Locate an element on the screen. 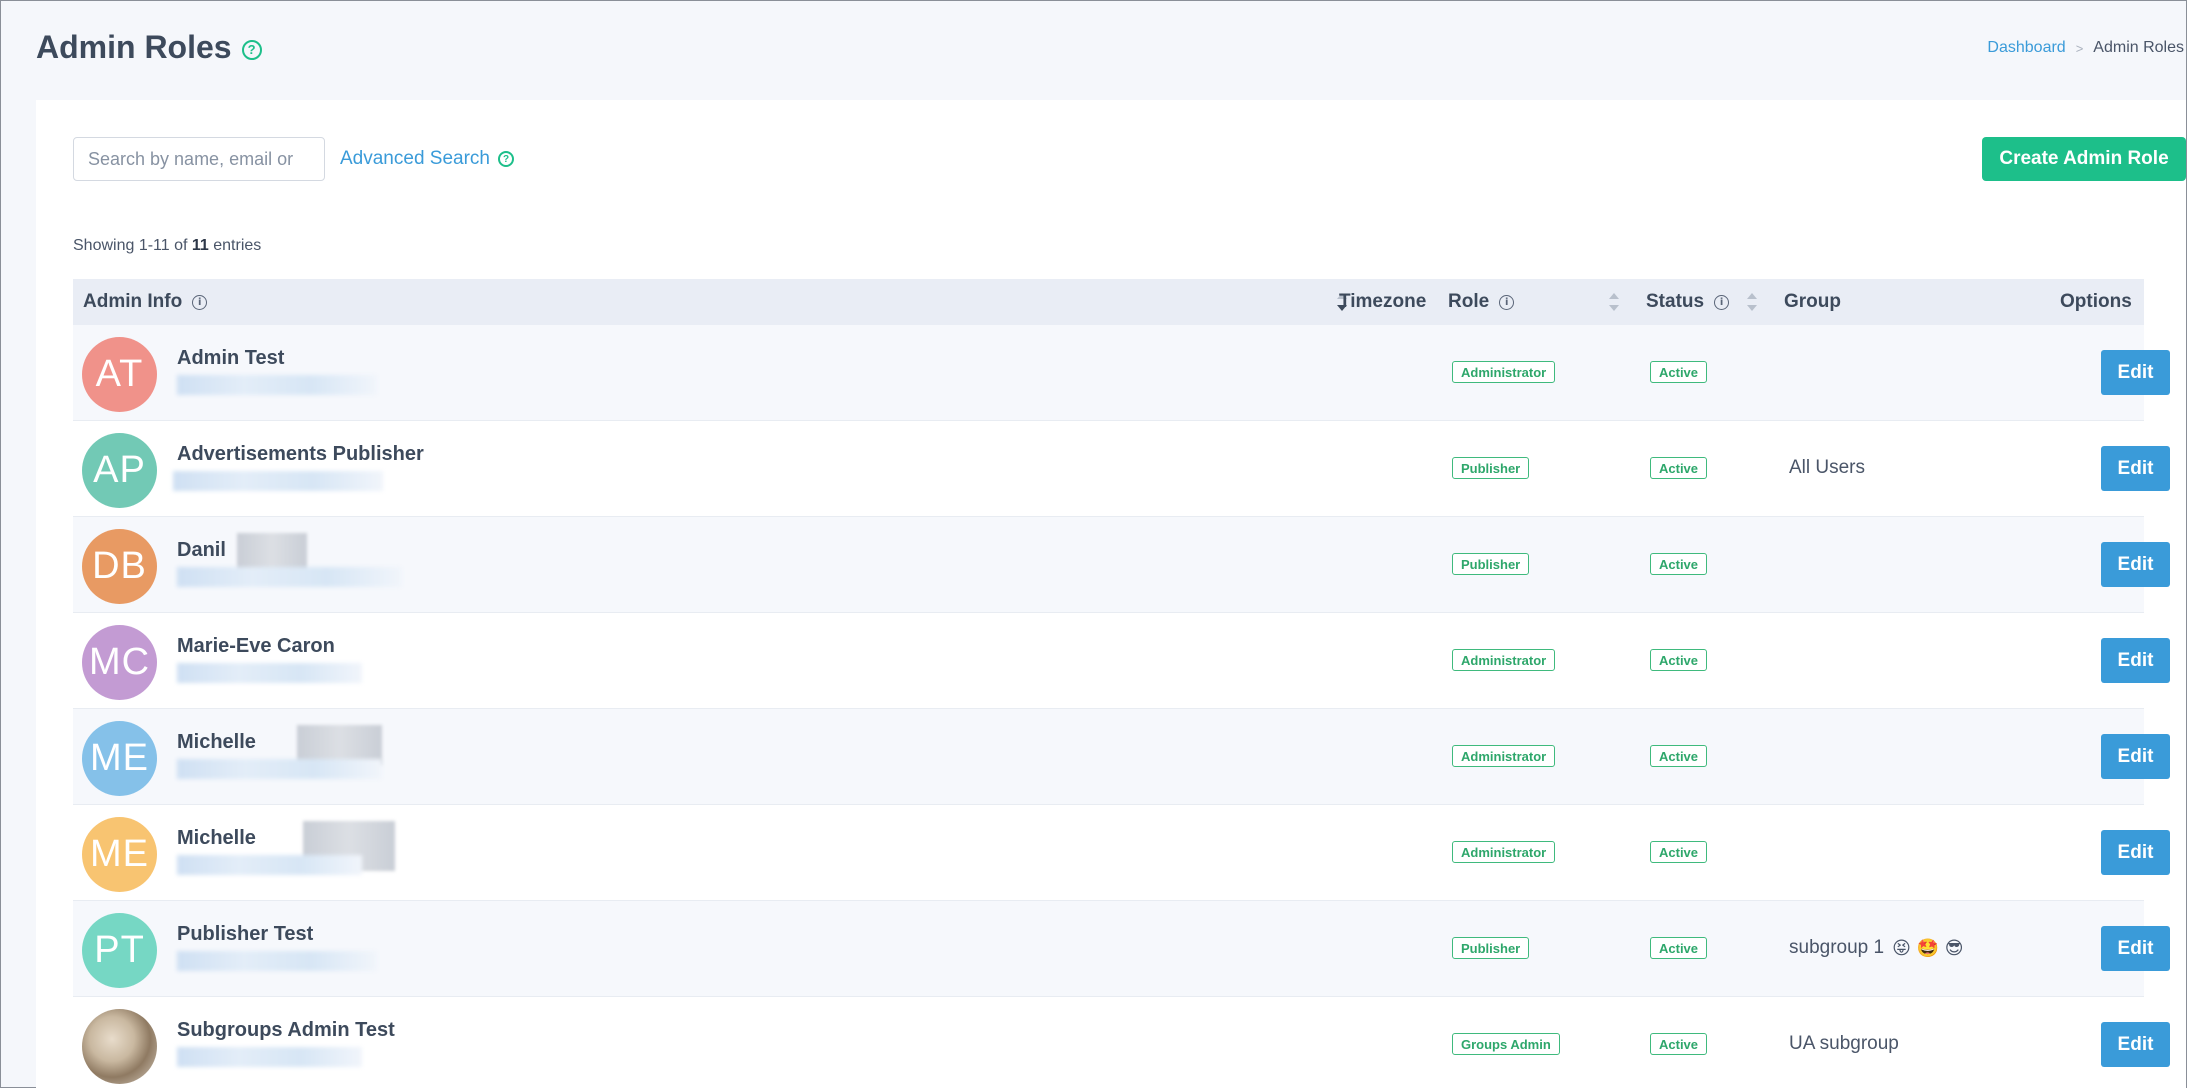 The image size is (2187, 1088). avatar: AP is located at coordinates (119, 470).